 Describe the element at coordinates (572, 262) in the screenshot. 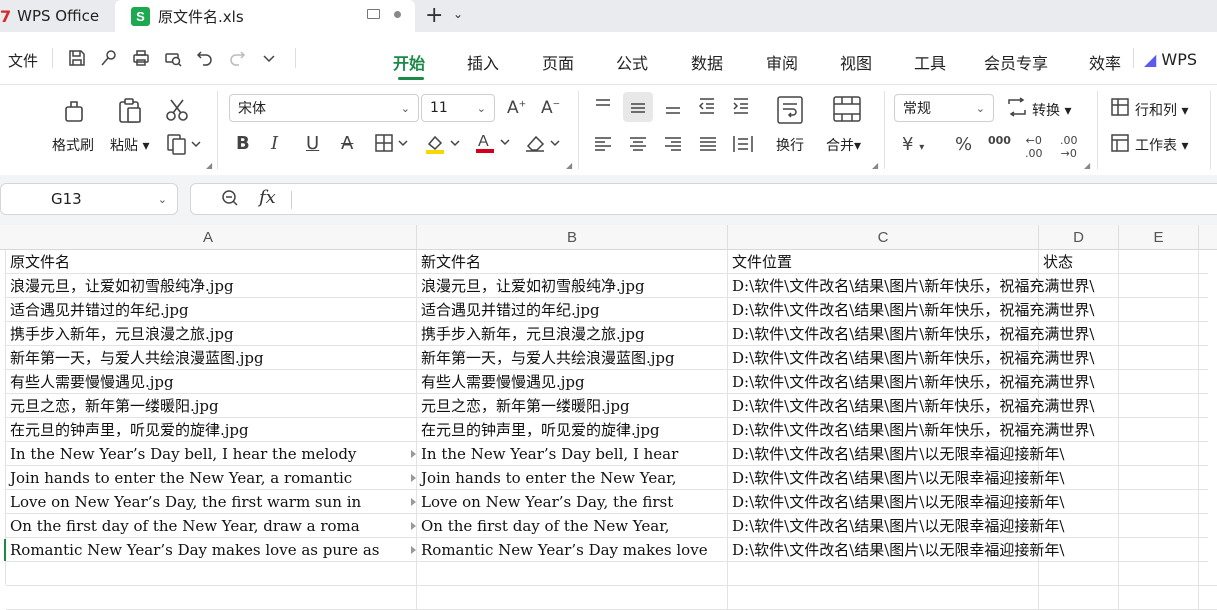

I see `header-cell: 新文件名` at that location.